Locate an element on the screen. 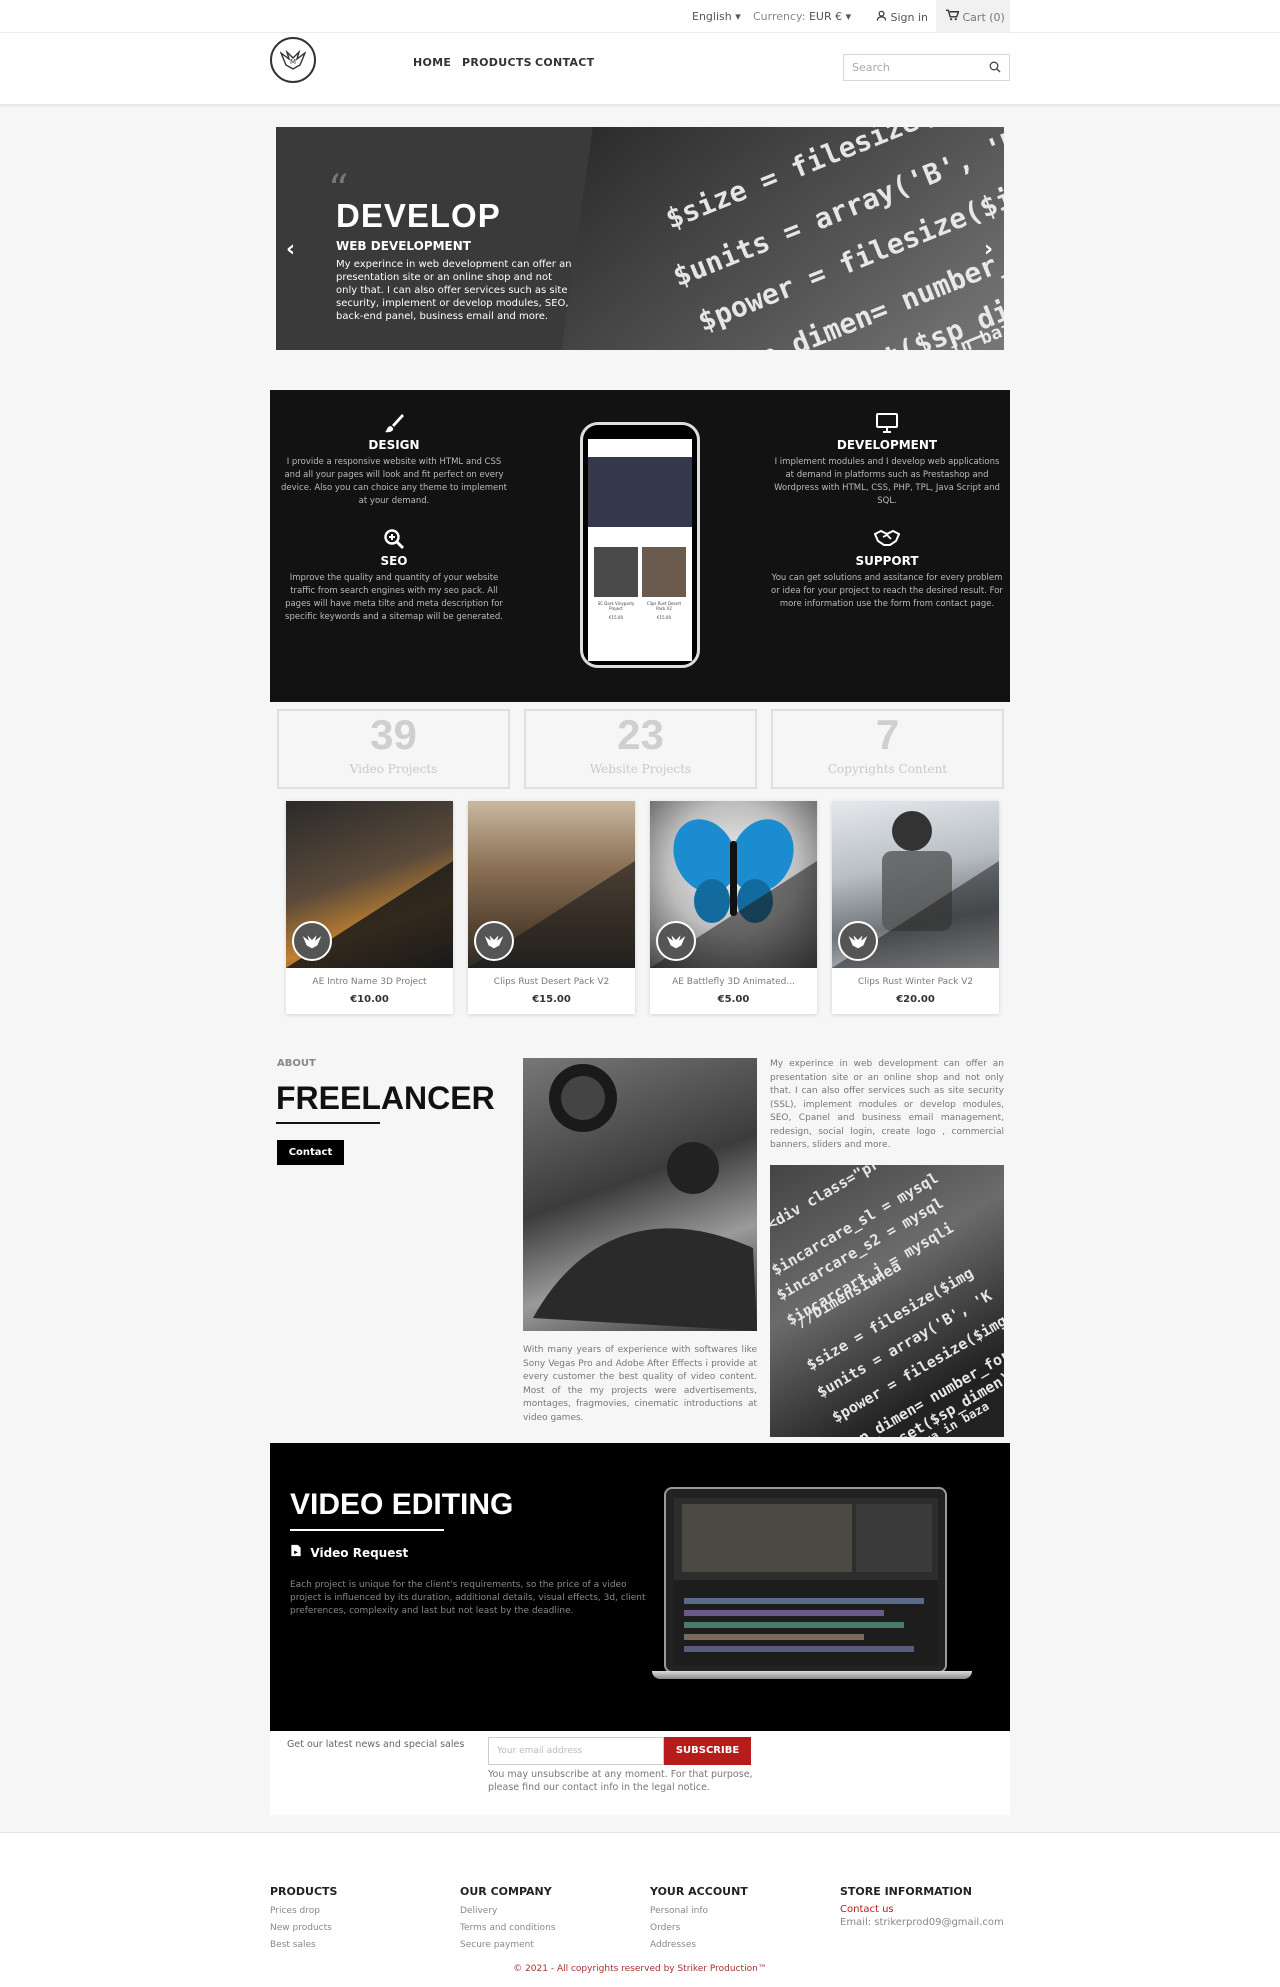 This screenshot has width=1280, height=1987. product-card: Clips Rust Desert Pack V2 €15.00 is located at coordinates (551, 907).